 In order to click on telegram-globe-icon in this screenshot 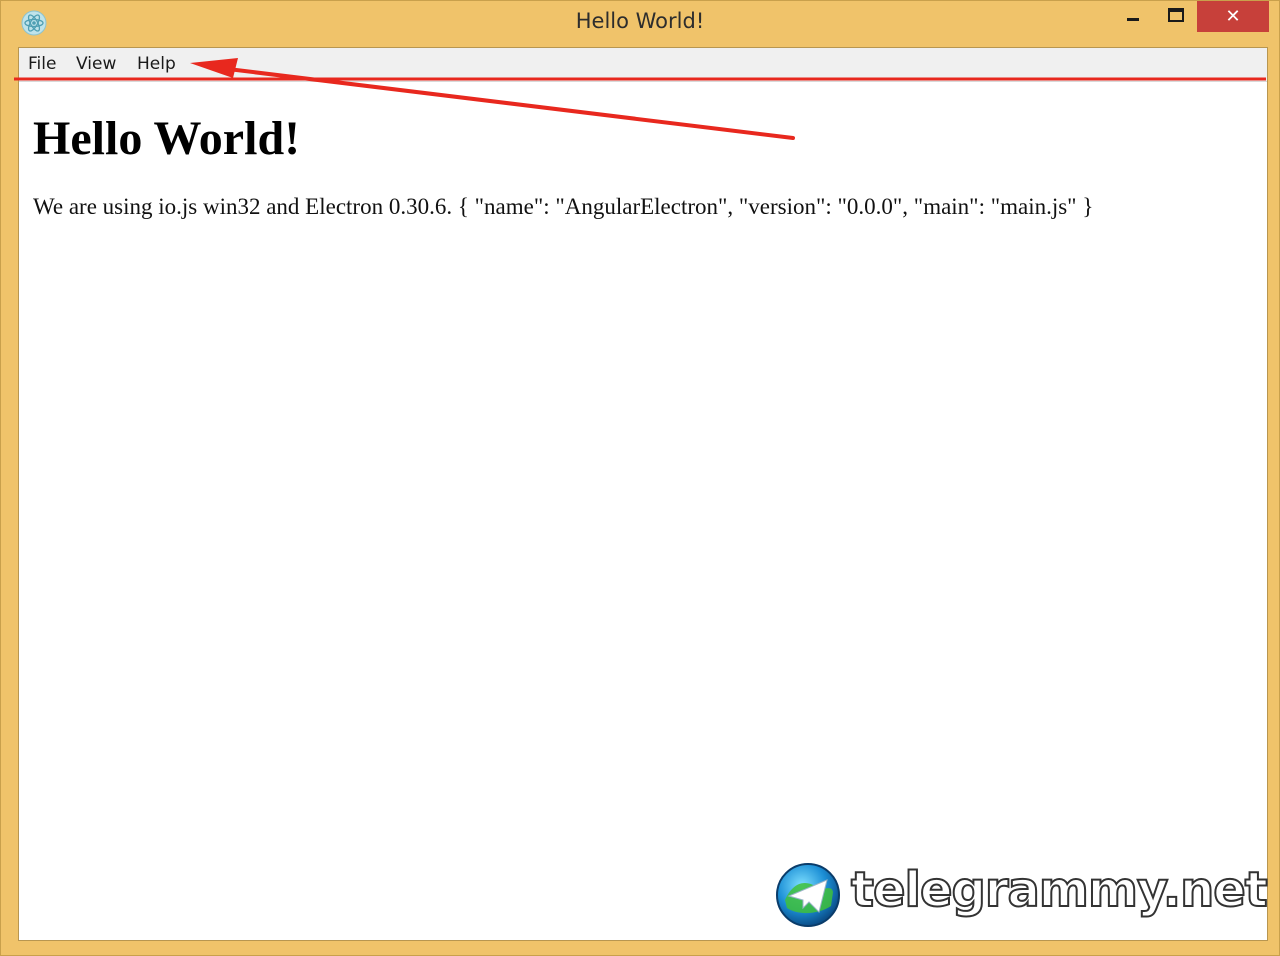, I will do `click(808, 897)`.